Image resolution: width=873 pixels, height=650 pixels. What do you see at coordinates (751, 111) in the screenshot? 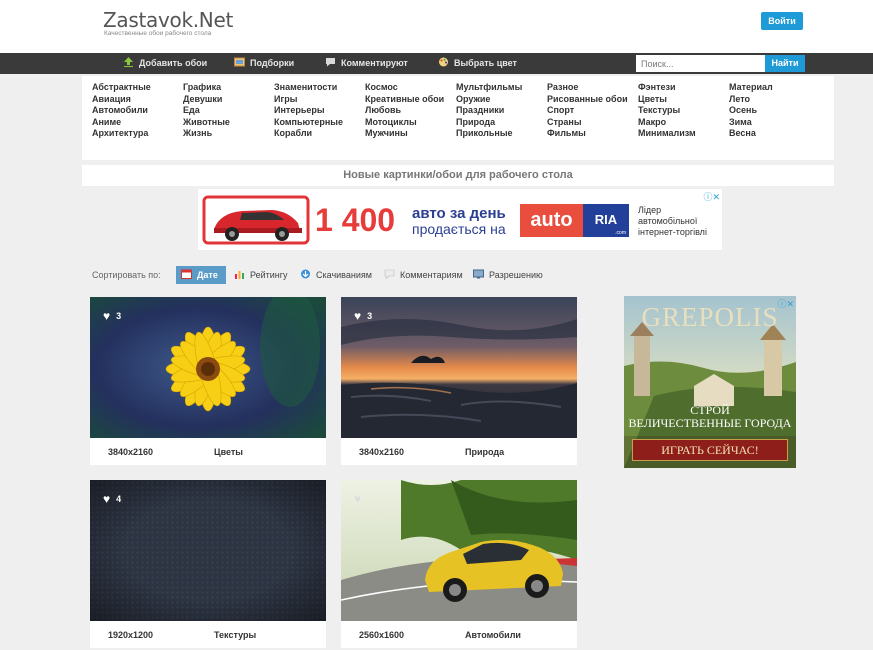
I see `category-link: Осень` at bounding box center [751, 111].